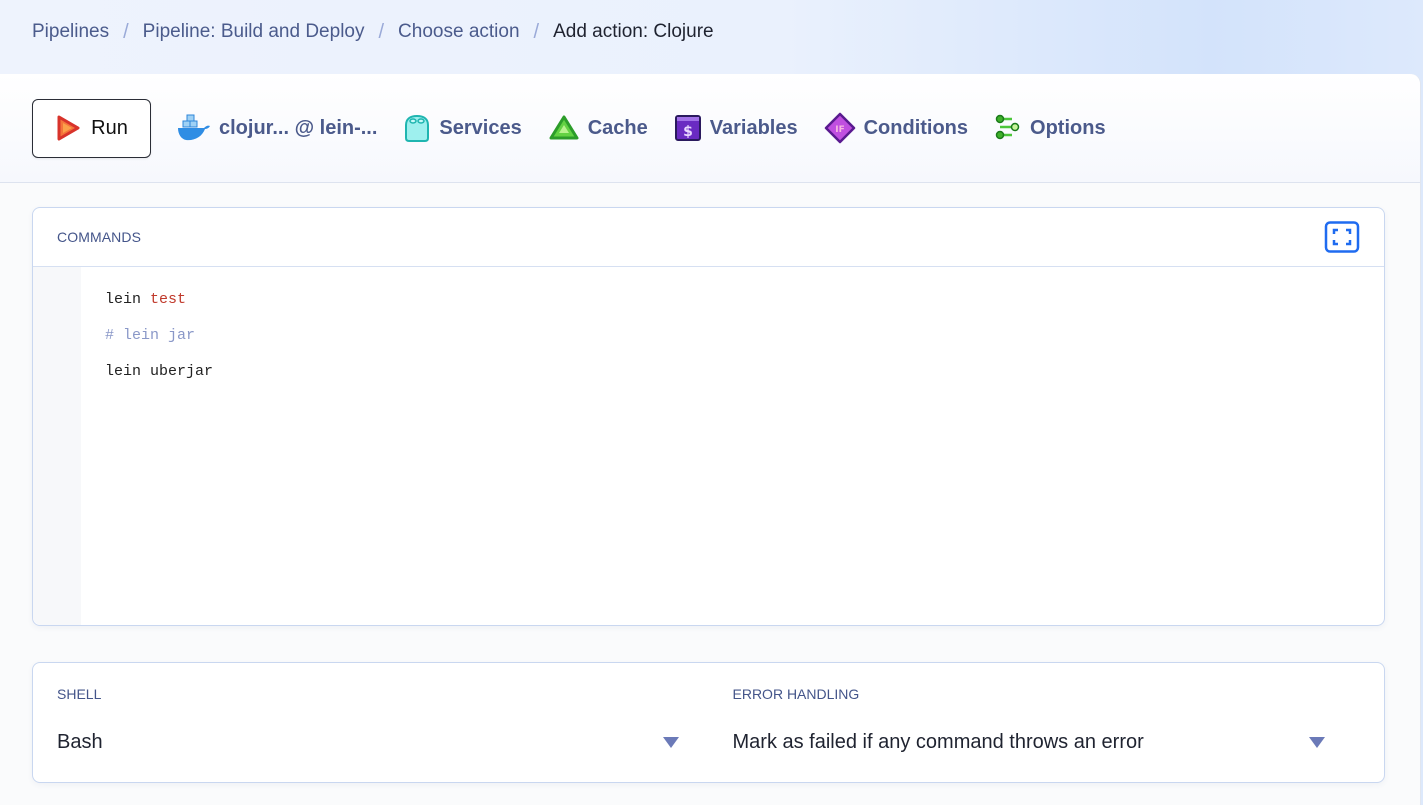 This screenshot has height=805, width=1423. Describe the element at coordinates (194, 127) in the screenshot. I see `docker-icon` at that location.